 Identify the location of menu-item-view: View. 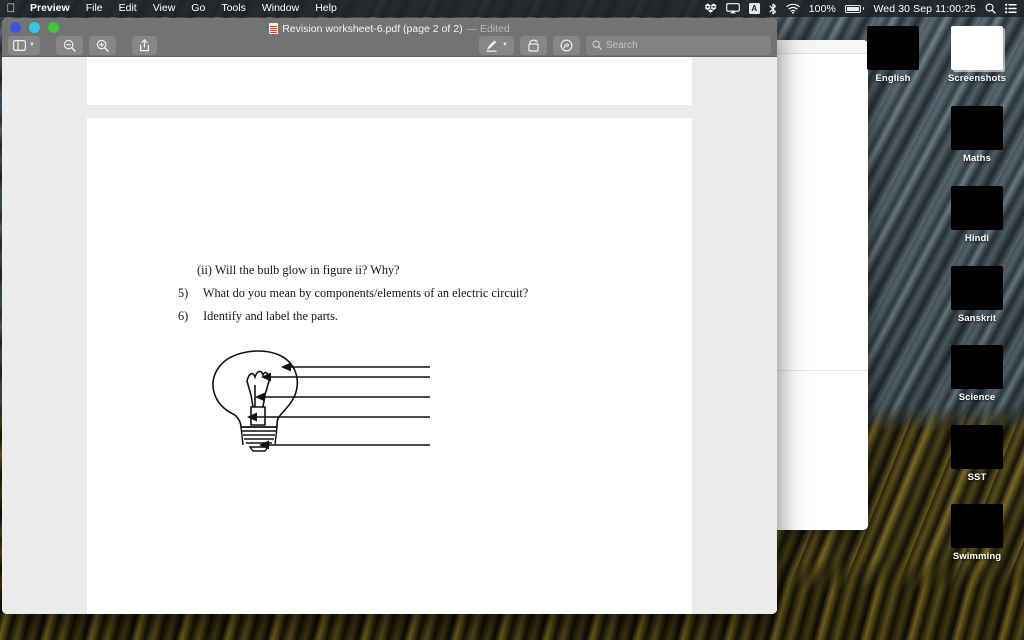
(164, 8).